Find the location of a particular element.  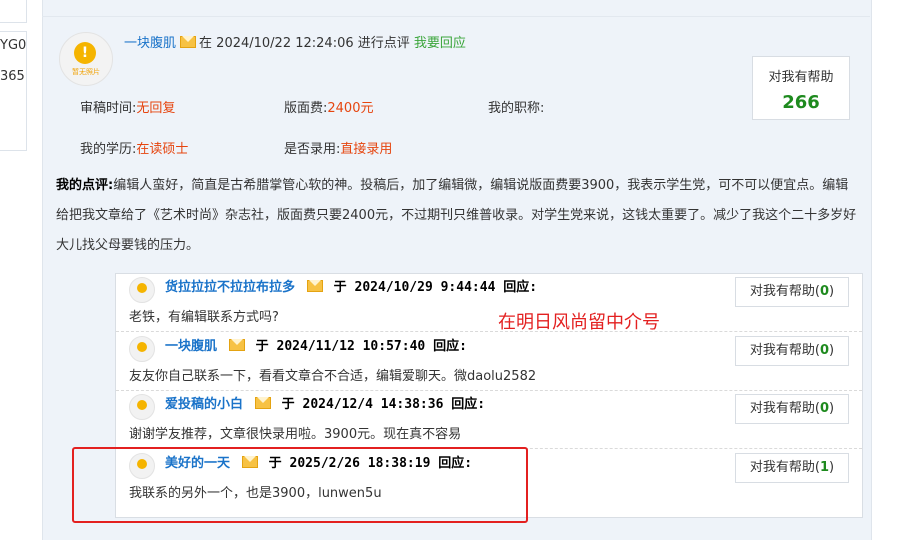

left-column-fragment: YG0 365 is located at coordinates (13, 268).